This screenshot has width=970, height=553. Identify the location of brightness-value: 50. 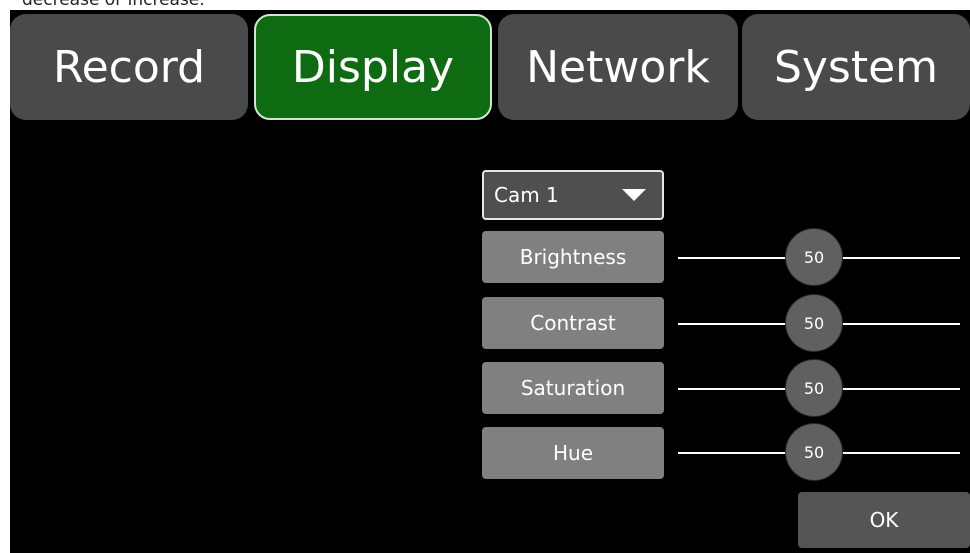
(814, 257).